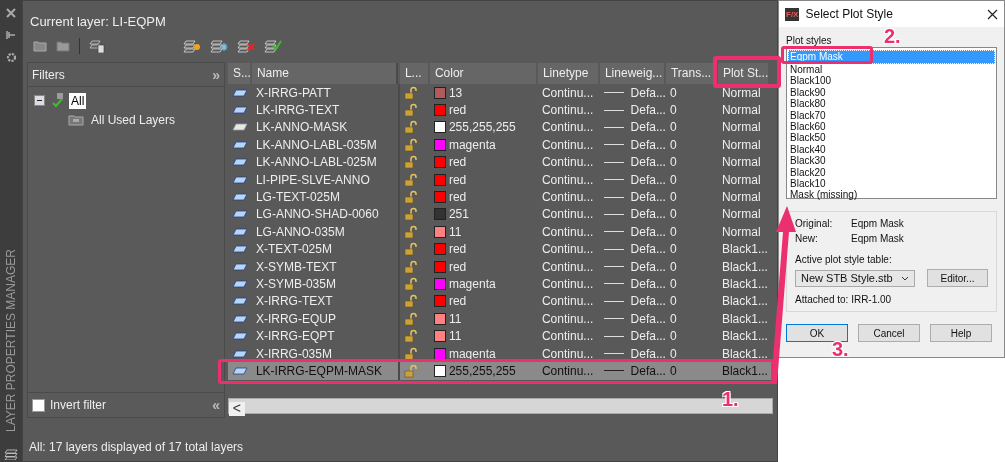 The height and width of the screenshot is (462, 1005). What do you see at coordinates (891, 149) in the screenshot?
I see `plot-style-item: Black40` at bounding box center [891, 149].